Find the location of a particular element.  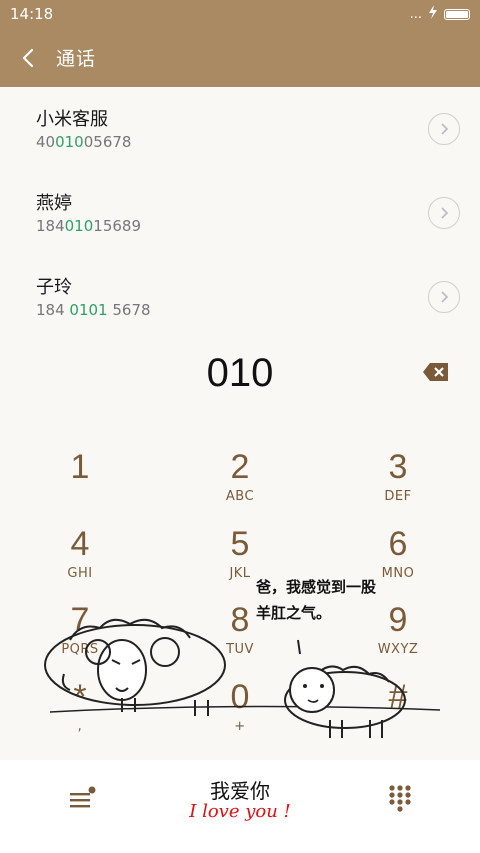

page-title: 通话 is located at coordinates (76, 59).